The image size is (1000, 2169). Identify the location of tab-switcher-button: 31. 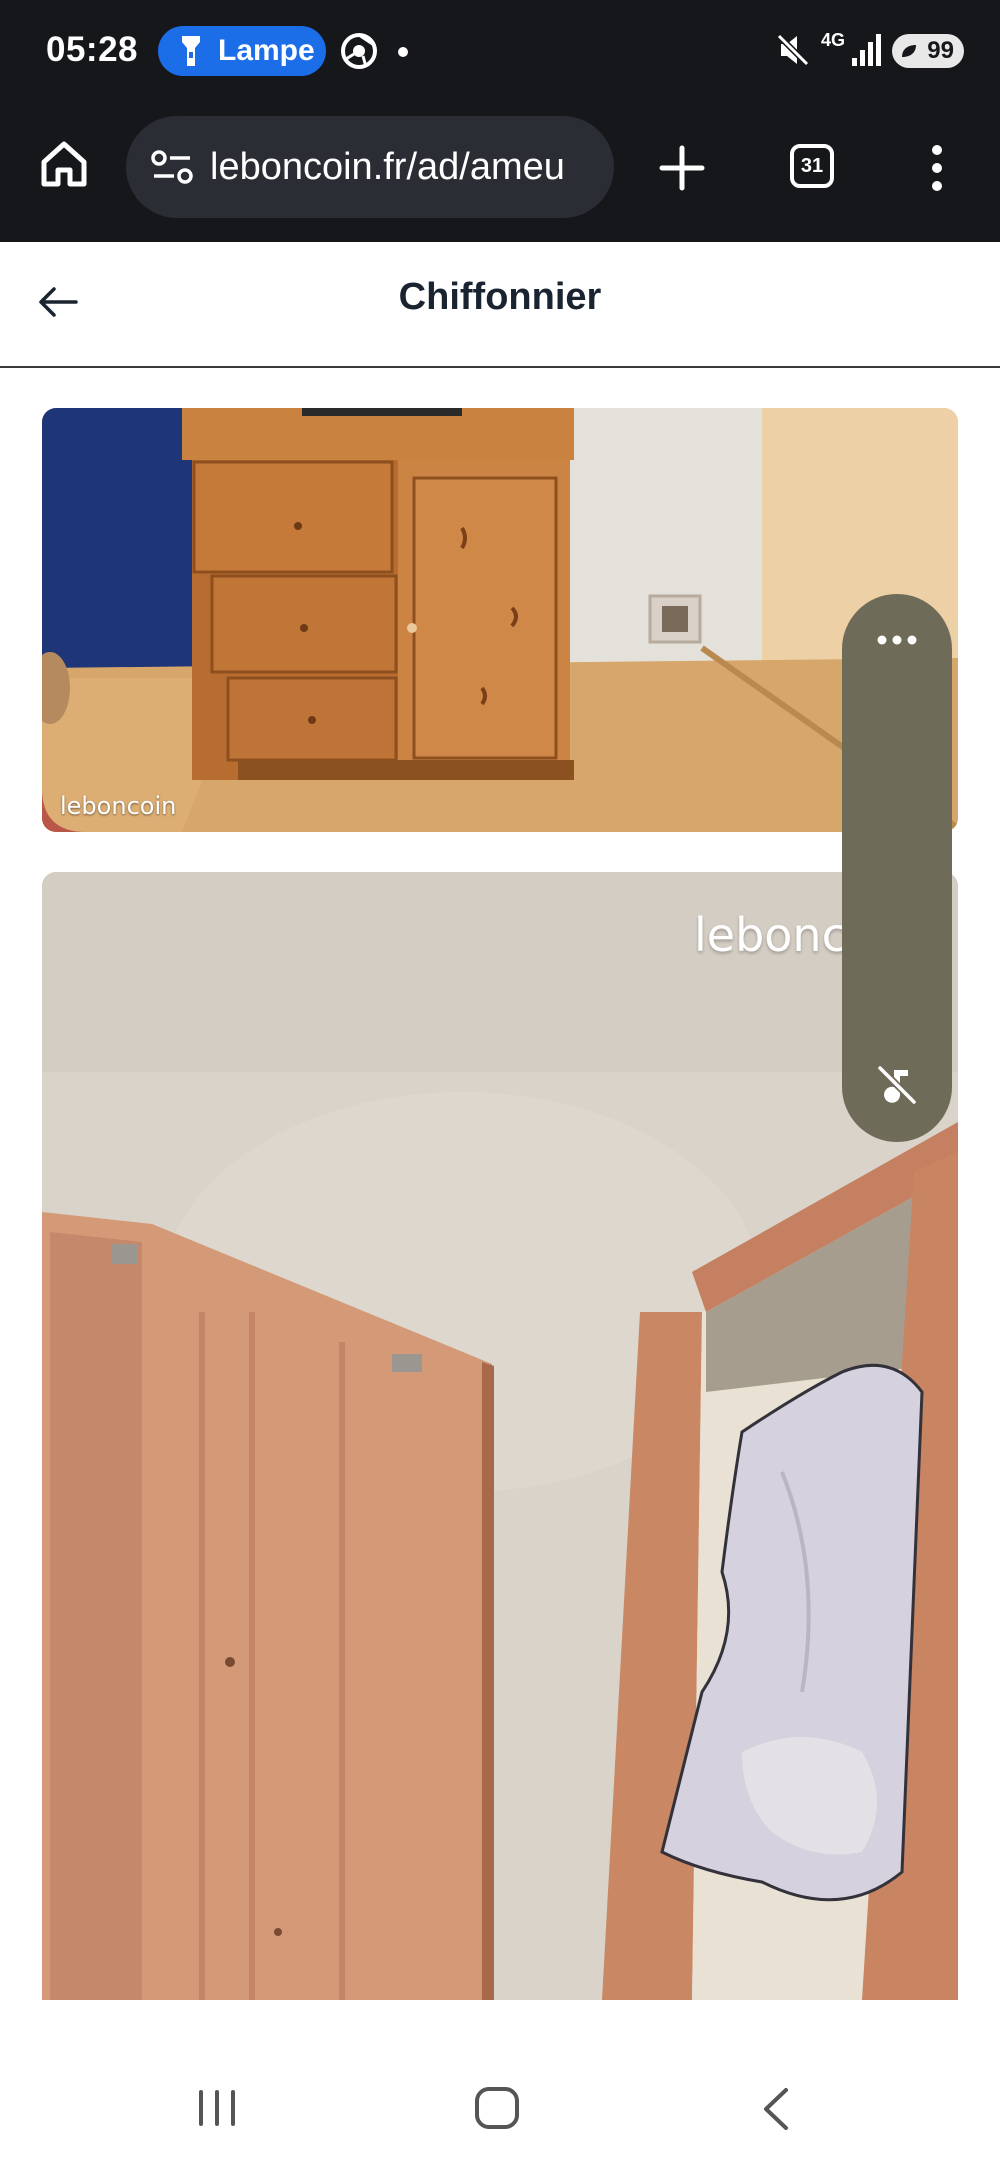
(812, 166).